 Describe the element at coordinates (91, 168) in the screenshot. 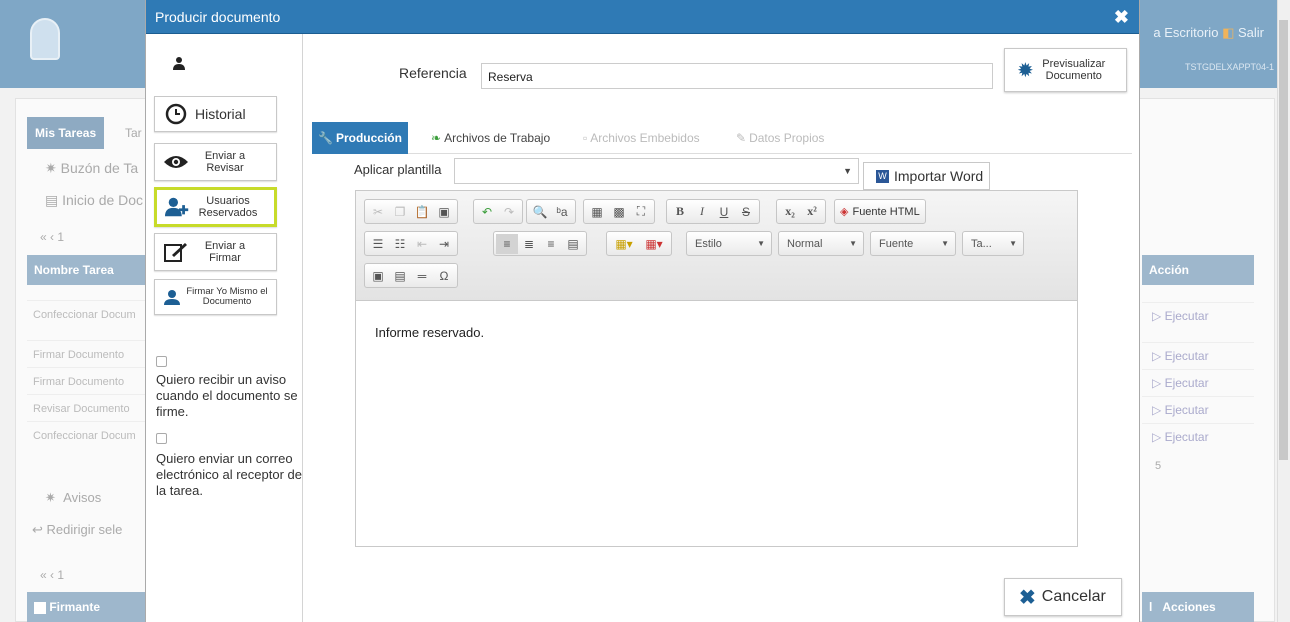

I see `buzon-section: ✷ Buzón de Ta` at that location.